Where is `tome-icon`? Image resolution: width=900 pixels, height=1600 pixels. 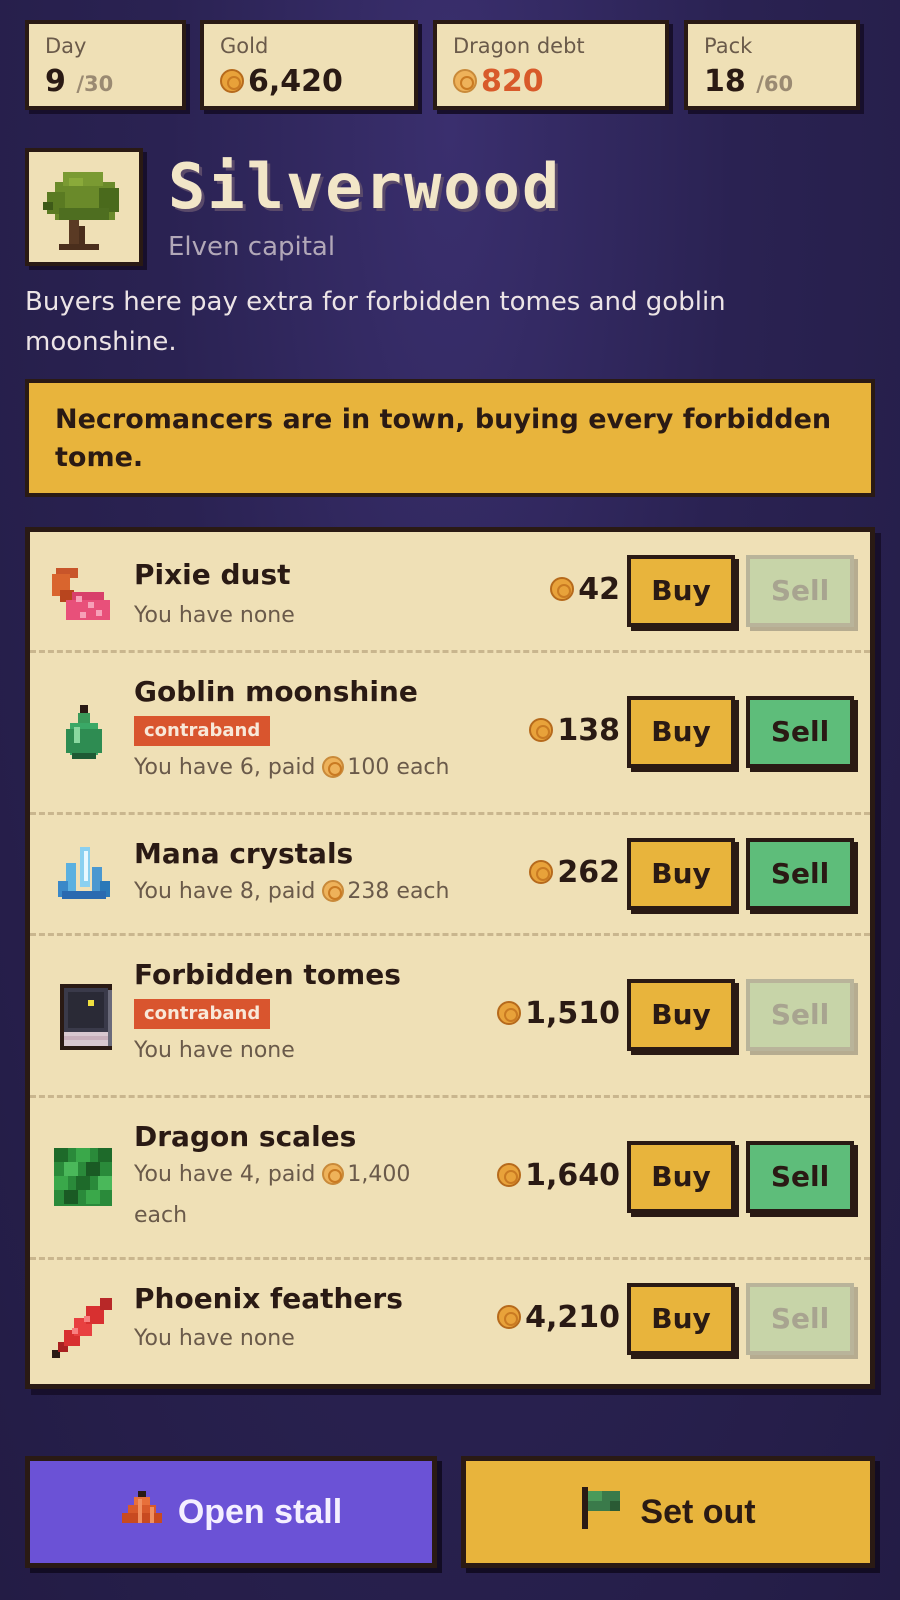 tome-icon is located at coordinates (86, 1019).